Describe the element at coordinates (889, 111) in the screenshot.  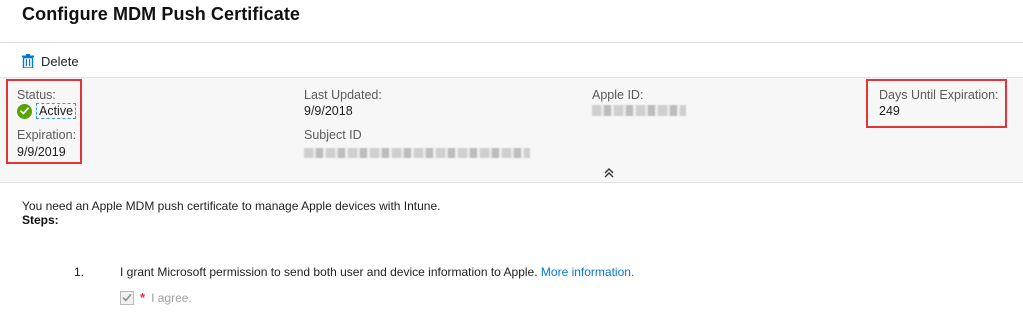
I see `days-until-expiration-value: 249` at that location.